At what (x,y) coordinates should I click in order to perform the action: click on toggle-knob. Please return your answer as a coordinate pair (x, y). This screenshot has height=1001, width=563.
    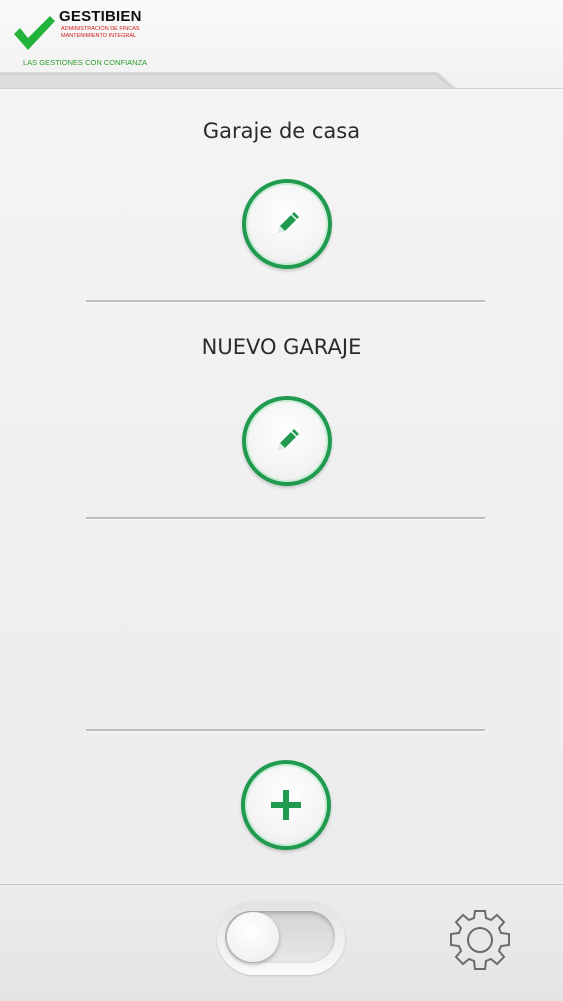
    Looking at the image, I should click on (253, 937).